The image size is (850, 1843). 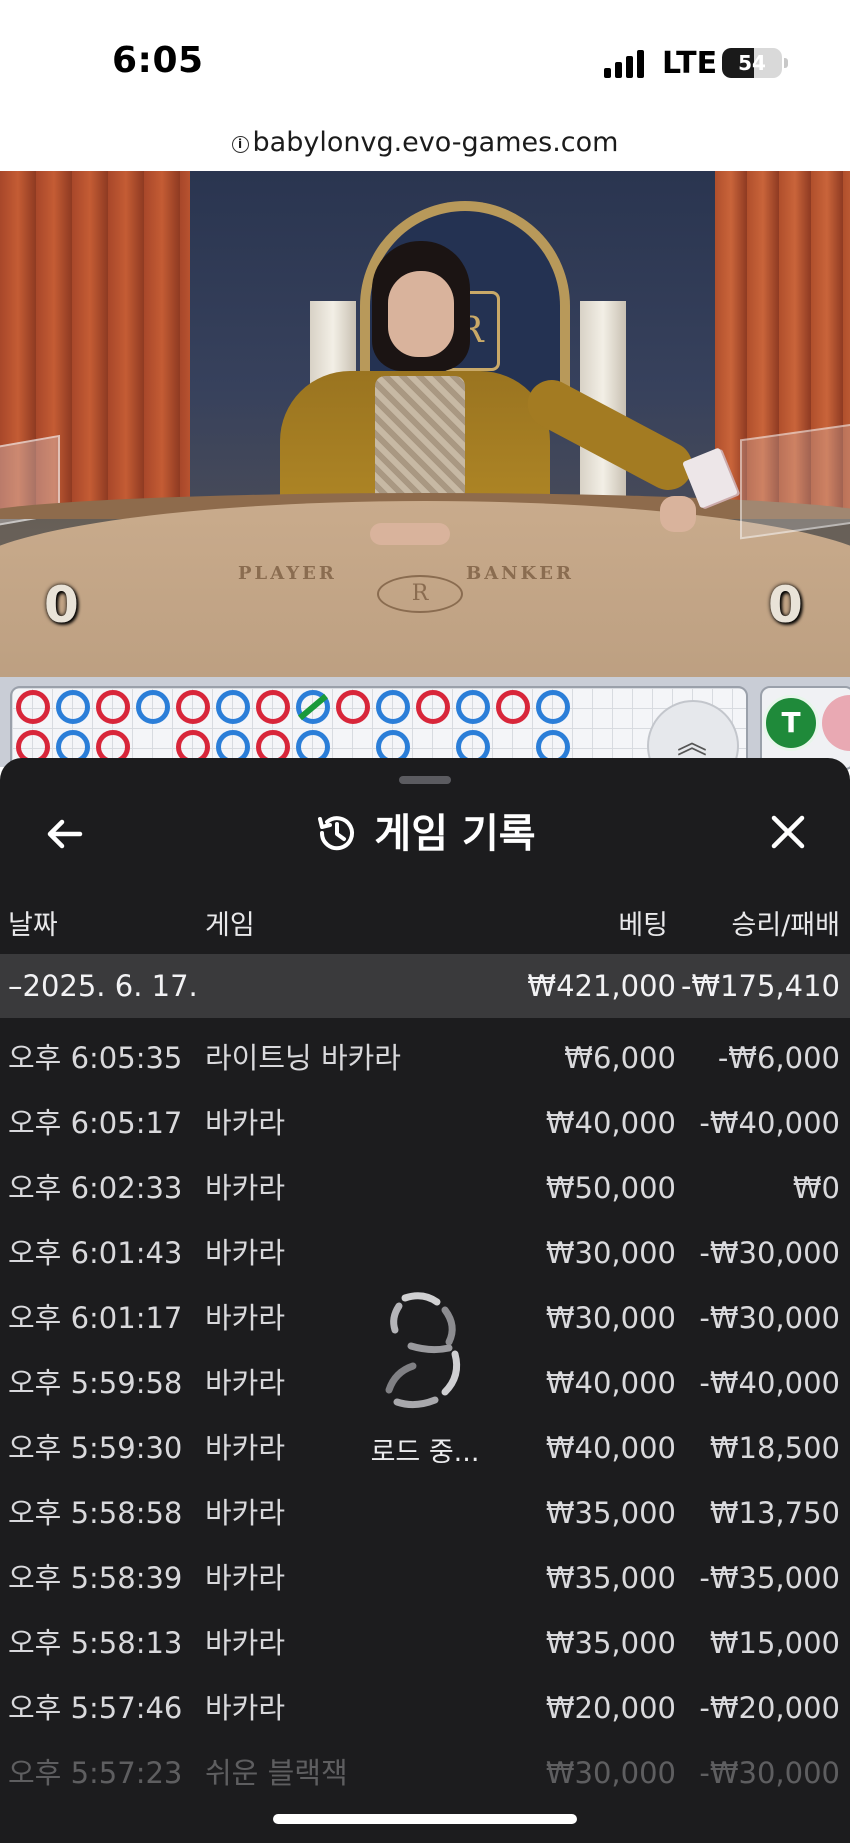 What do you see at coordinates (643, 925) in the screenshot?
I see `column-header-bet: 베팅` at bounding box center [643, 925].